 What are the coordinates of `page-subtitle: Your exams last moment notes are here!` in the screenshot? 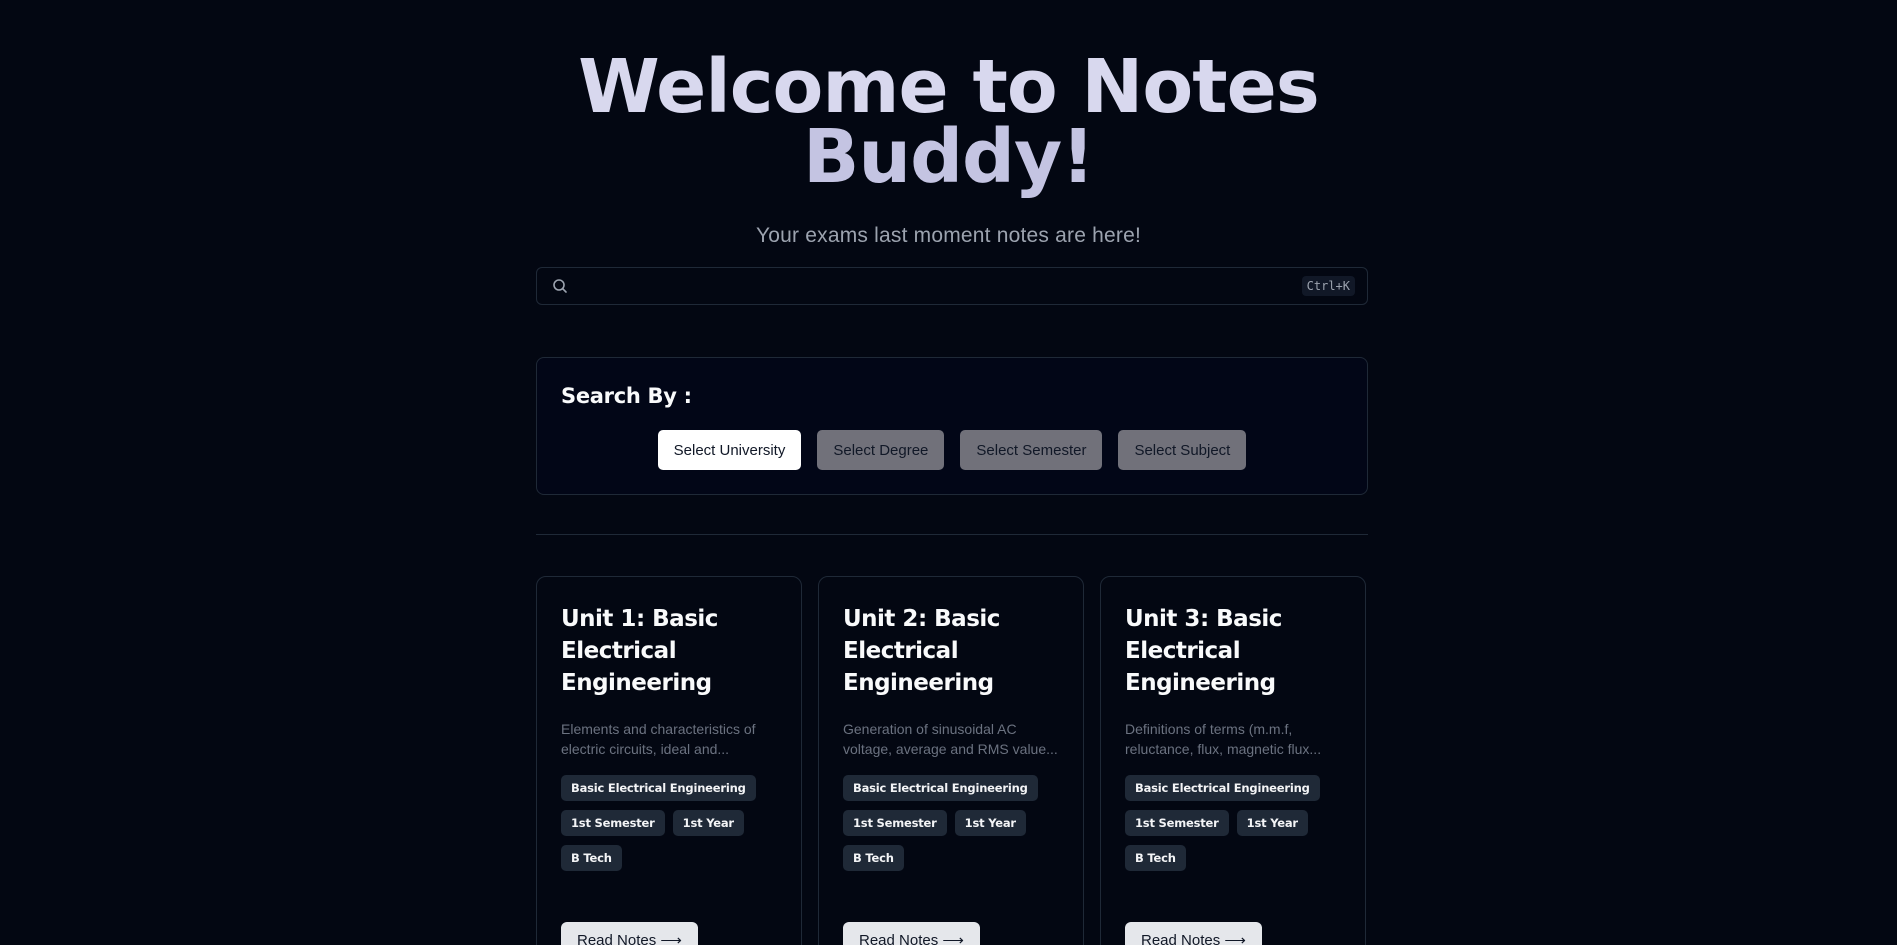 It's located at (948, 235).